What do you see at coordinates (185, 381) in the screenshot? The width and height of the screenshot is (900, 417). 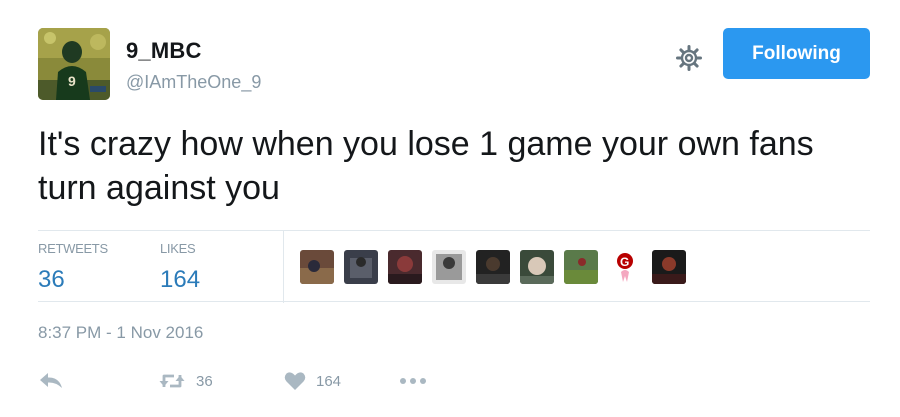 I see `retweet-button: 36` at bounding box center [185, 381].